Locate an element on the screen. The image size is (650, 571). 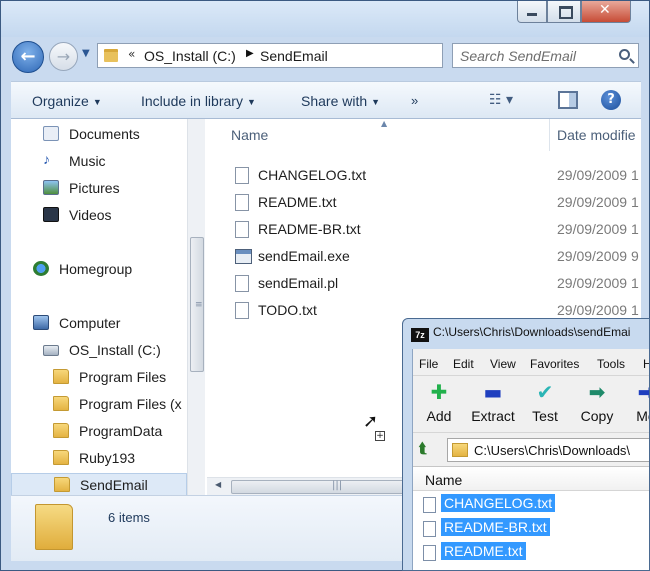
computer-icon is located at coordinates (41, 322).